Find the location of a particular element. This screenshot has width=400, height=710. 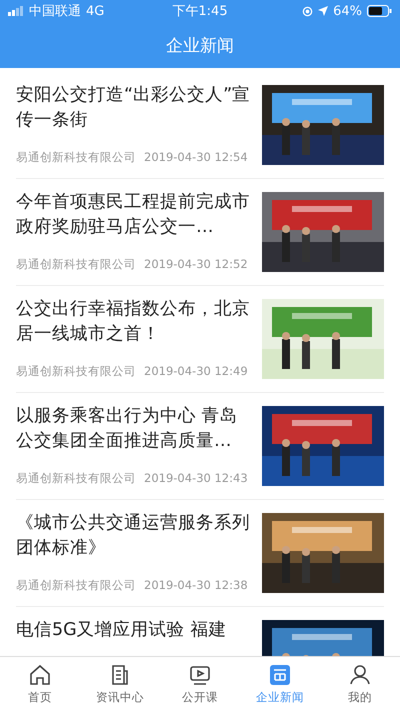

carrier-name: 中国联通 is located at coordinates (55, 11).